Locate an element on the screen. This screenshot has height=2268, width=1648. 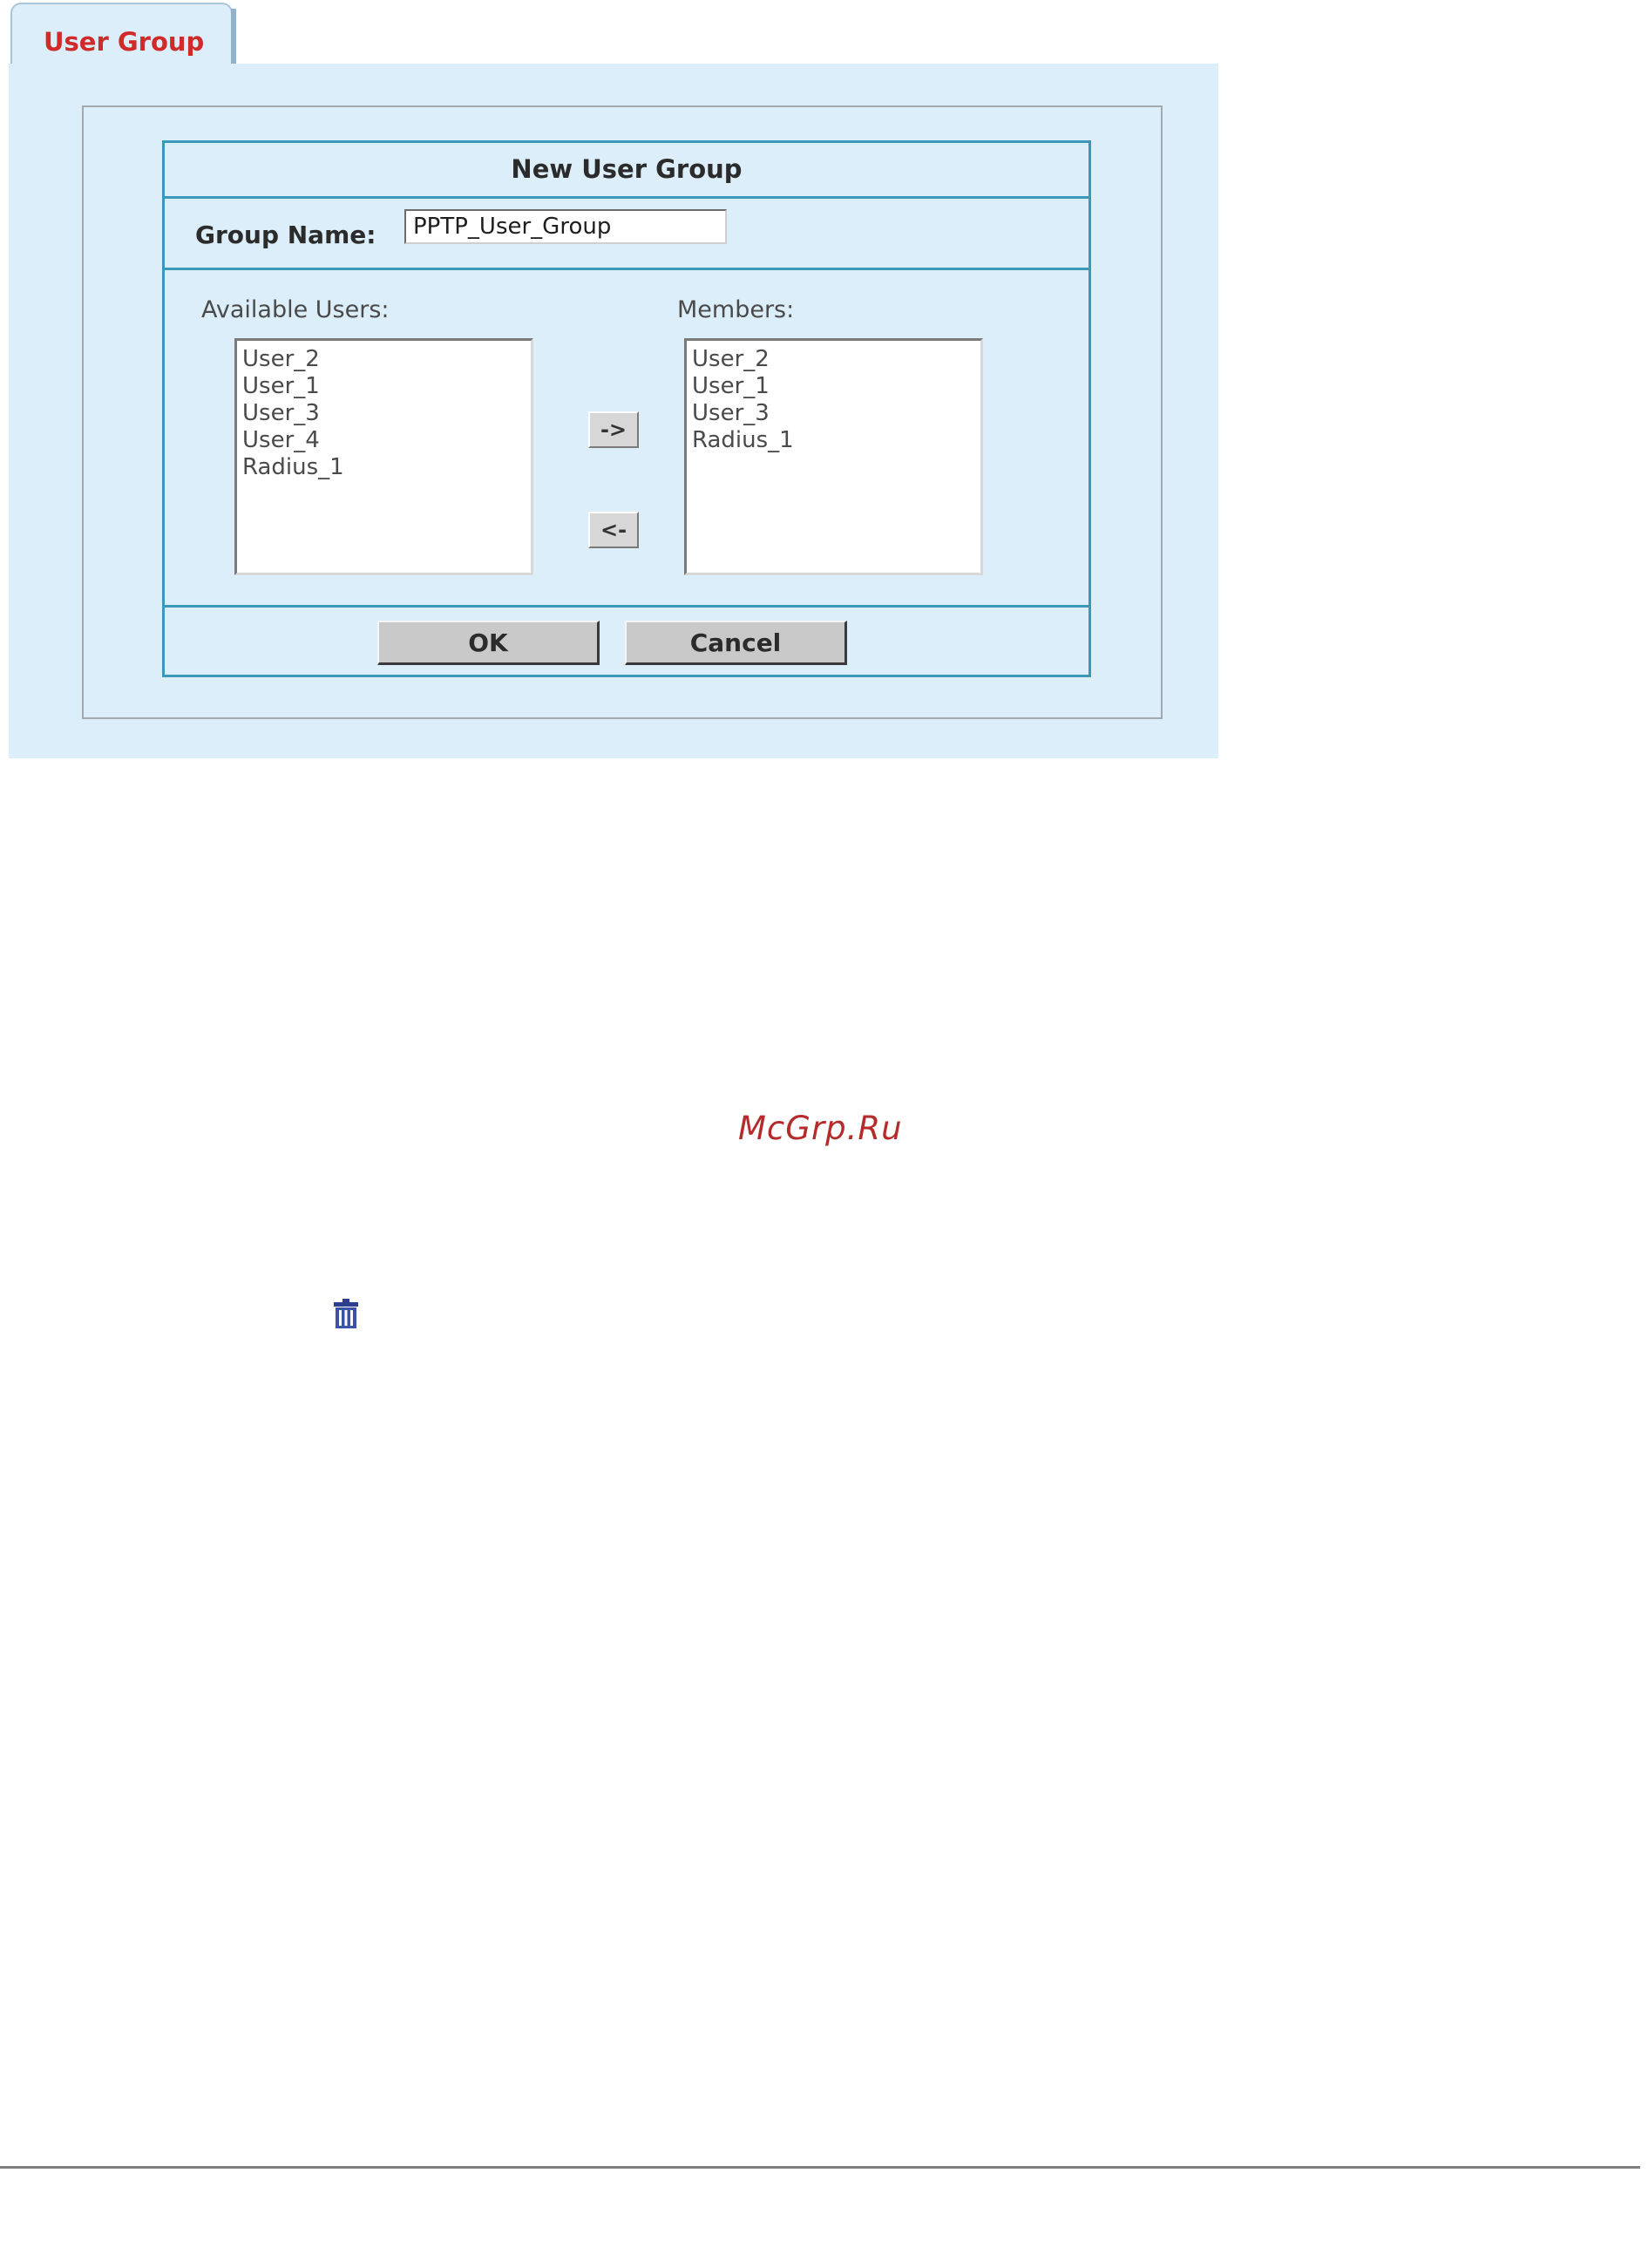
tab-user-group: User Group is located at coordinates (121, 34).